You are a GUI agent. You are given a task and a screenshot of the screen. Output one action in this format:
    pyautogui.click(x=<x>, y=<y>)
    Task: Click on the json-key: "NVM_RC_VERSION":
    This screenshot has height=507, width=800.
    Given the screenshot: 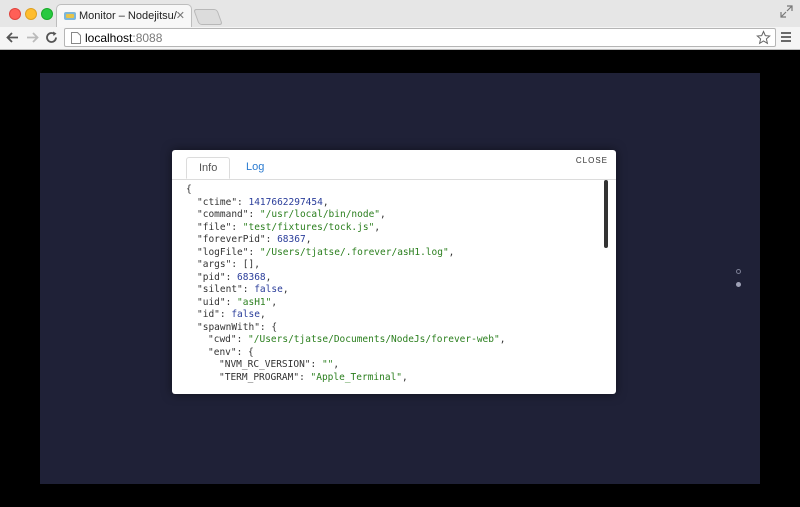 What is the action you would take?
    pyautogui.click(x=270, y=364)
    